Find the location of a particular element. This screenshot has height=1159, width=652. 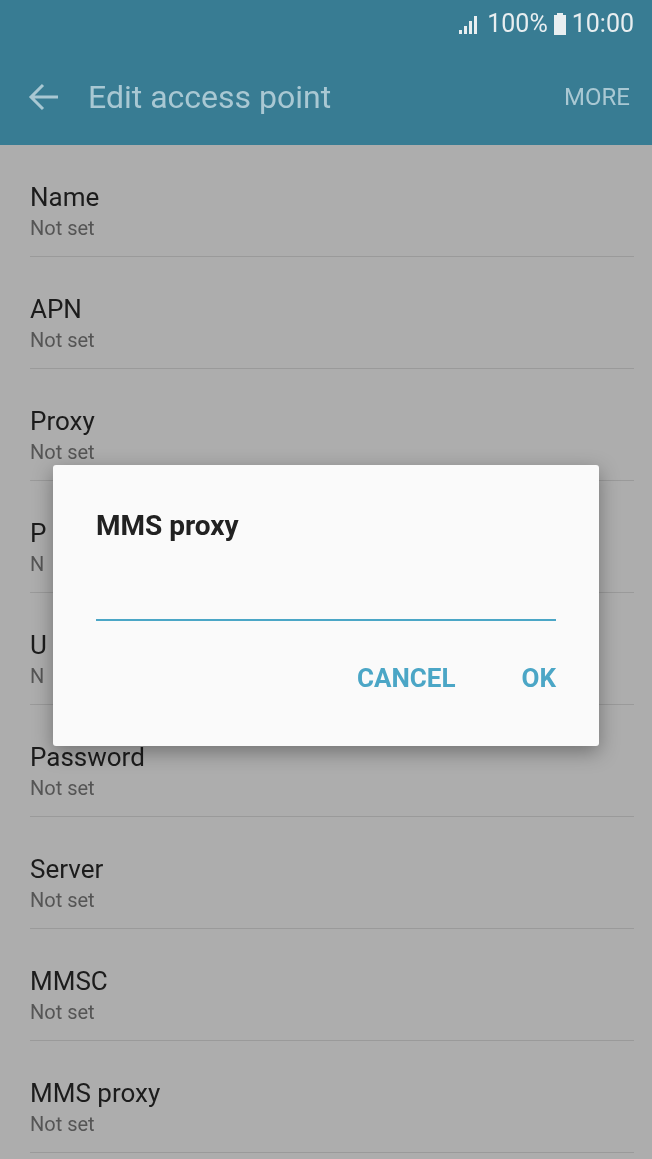

setting-title: MMS proxy is located at coordinates (95, 1093).